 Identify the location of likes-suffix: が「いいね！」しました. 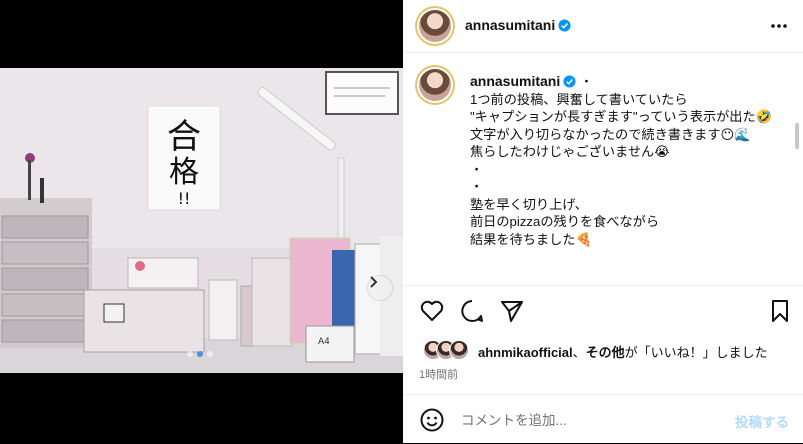
(696, 352).